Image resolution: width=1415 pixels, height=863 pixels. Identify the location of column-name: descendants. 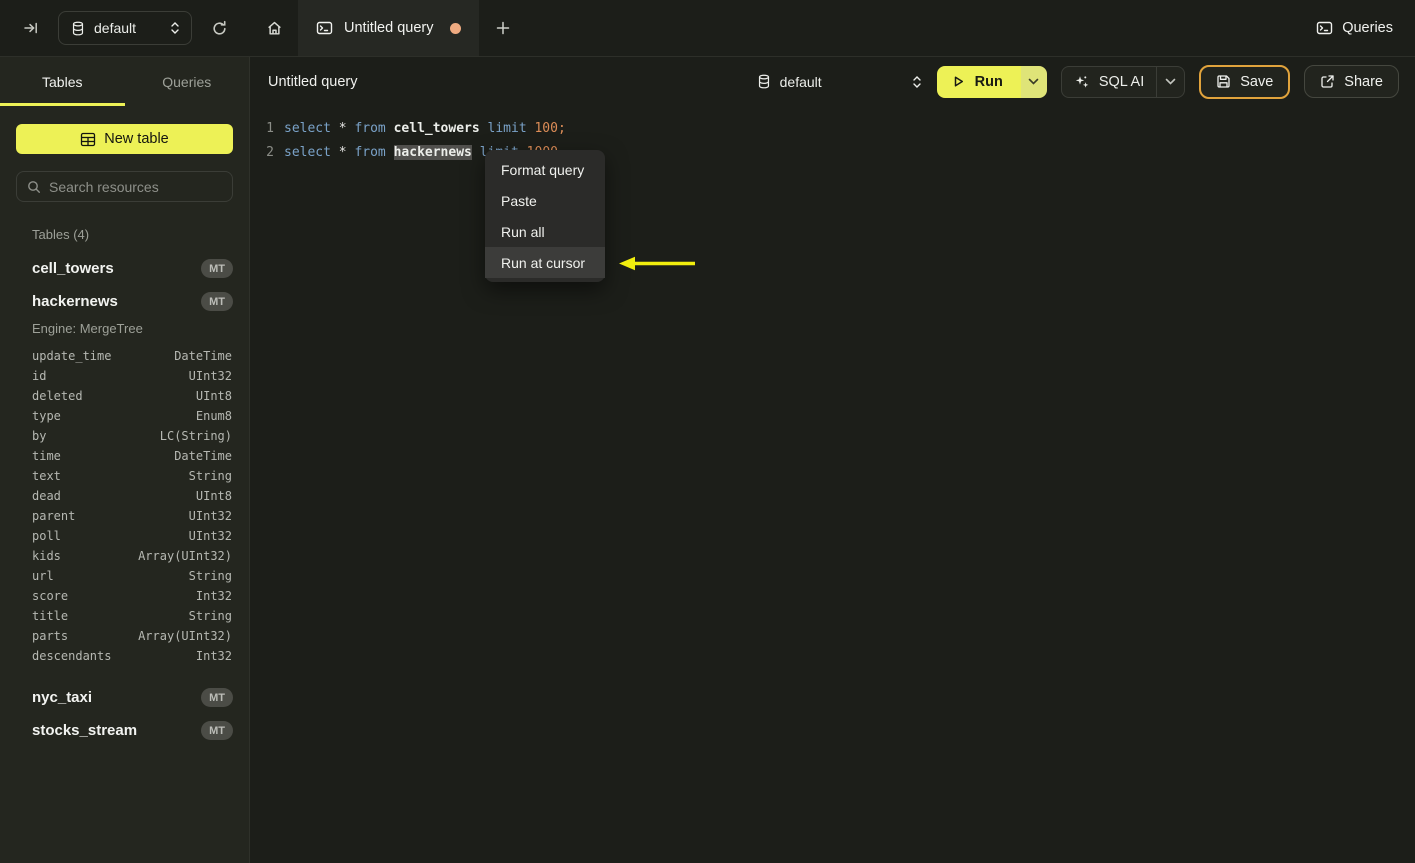
(72, 656).